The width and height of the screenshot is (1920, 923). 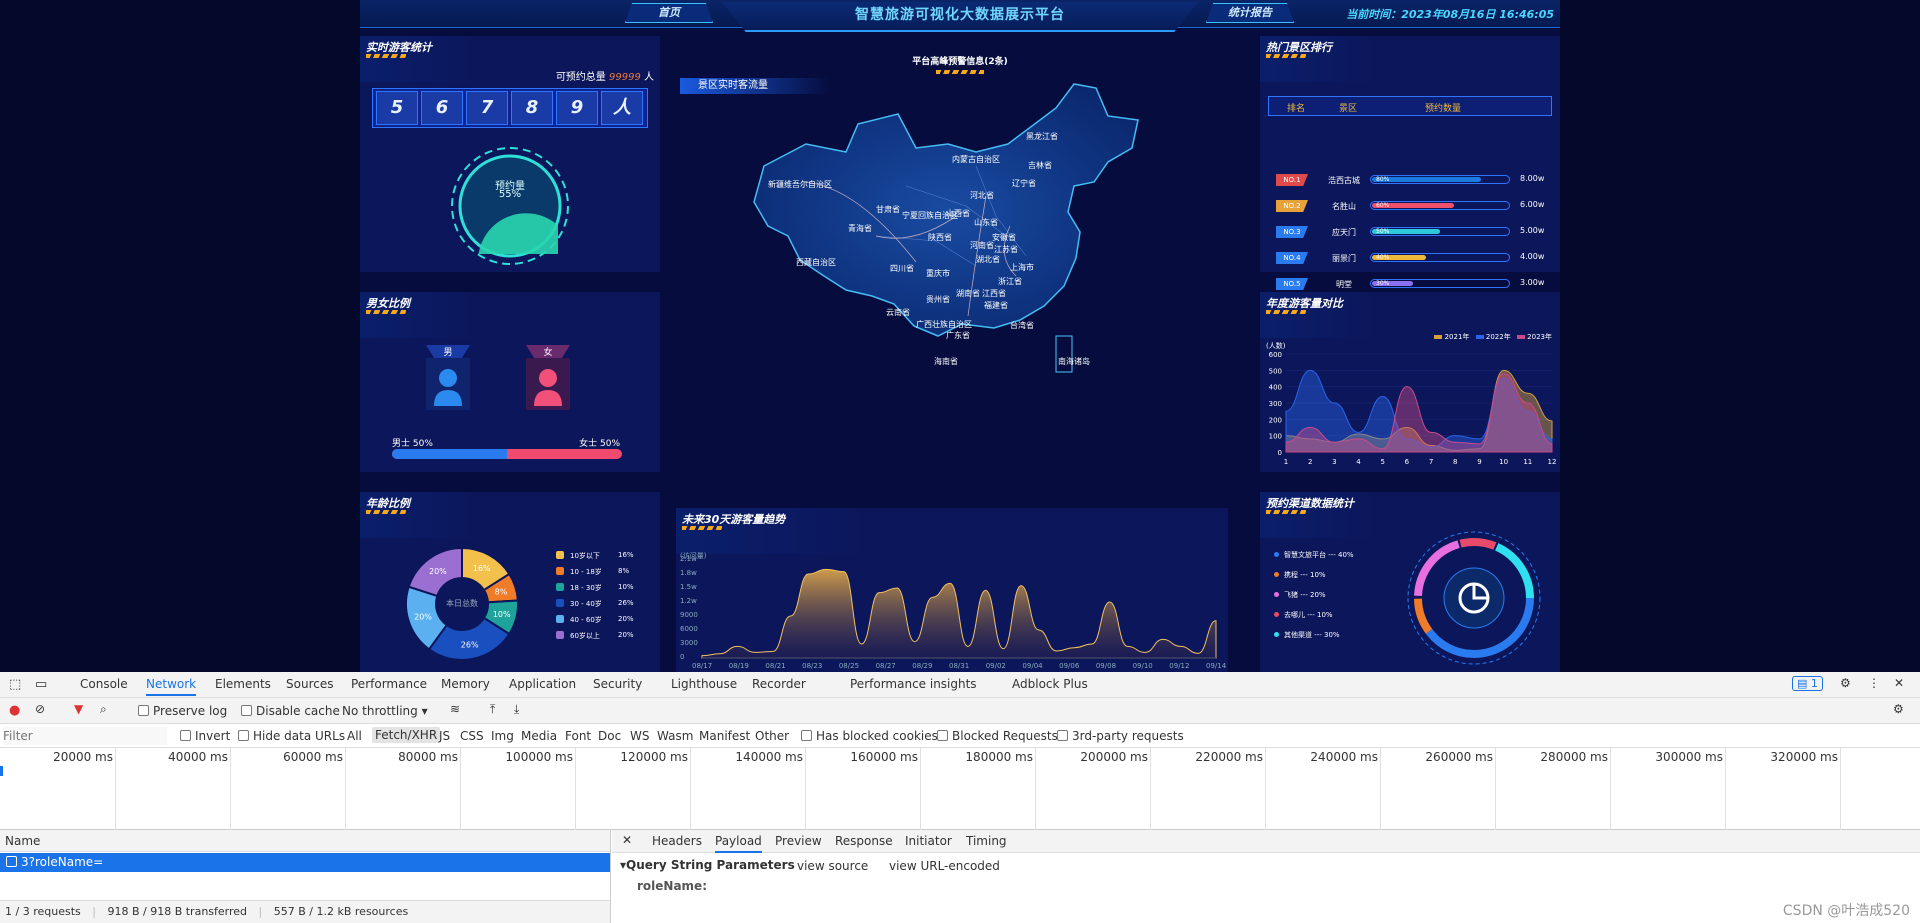 What do you see at coordinates (738, 843) in the screenshot?
I see `tab-payload: Payload` at bounding box center [738, 843].